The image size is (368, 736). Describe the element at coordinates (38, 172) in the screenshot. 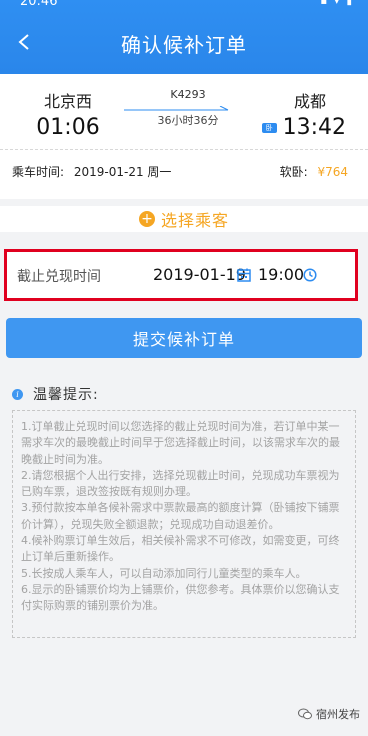

I see `travel-date-label: 乘车时间:` at that location.